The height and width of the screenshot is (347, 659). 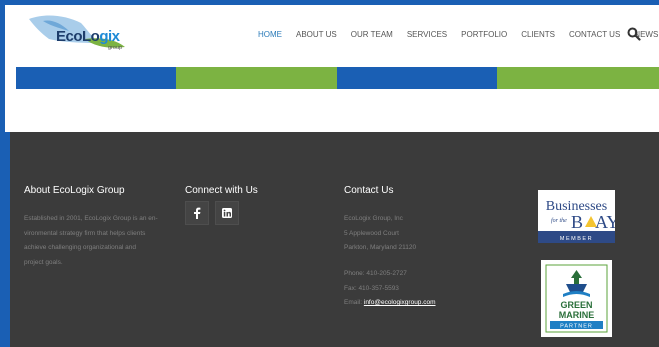 What do you see at coordinates (634, 34) in the screenshot?
I see `search-icon` at bounding box center [634, 34].